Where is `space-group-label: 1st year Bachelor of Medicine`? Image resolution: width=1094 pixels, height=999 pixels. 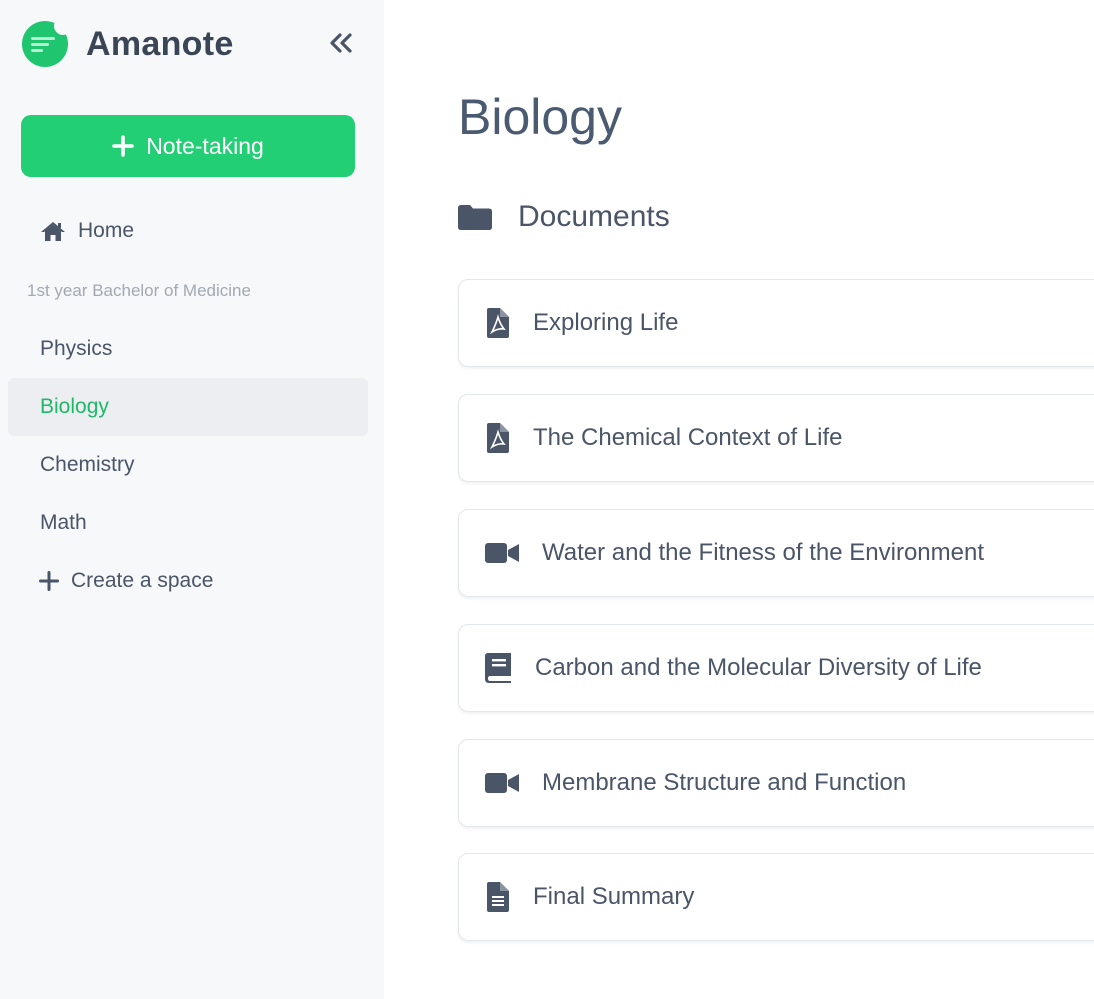 space-group-label: 1st year Bachelor of Medicine is located at coordinates (139, 290).